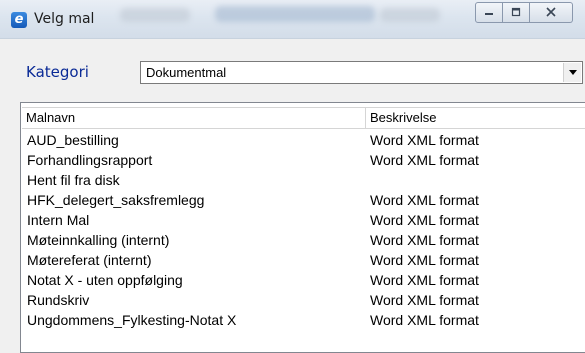 The height and width of the screenshot is (353, 585). Describe the element at coordinates (90, 160) in the screenshot. I see `template-name: Forhandlingsrapport` at that location.